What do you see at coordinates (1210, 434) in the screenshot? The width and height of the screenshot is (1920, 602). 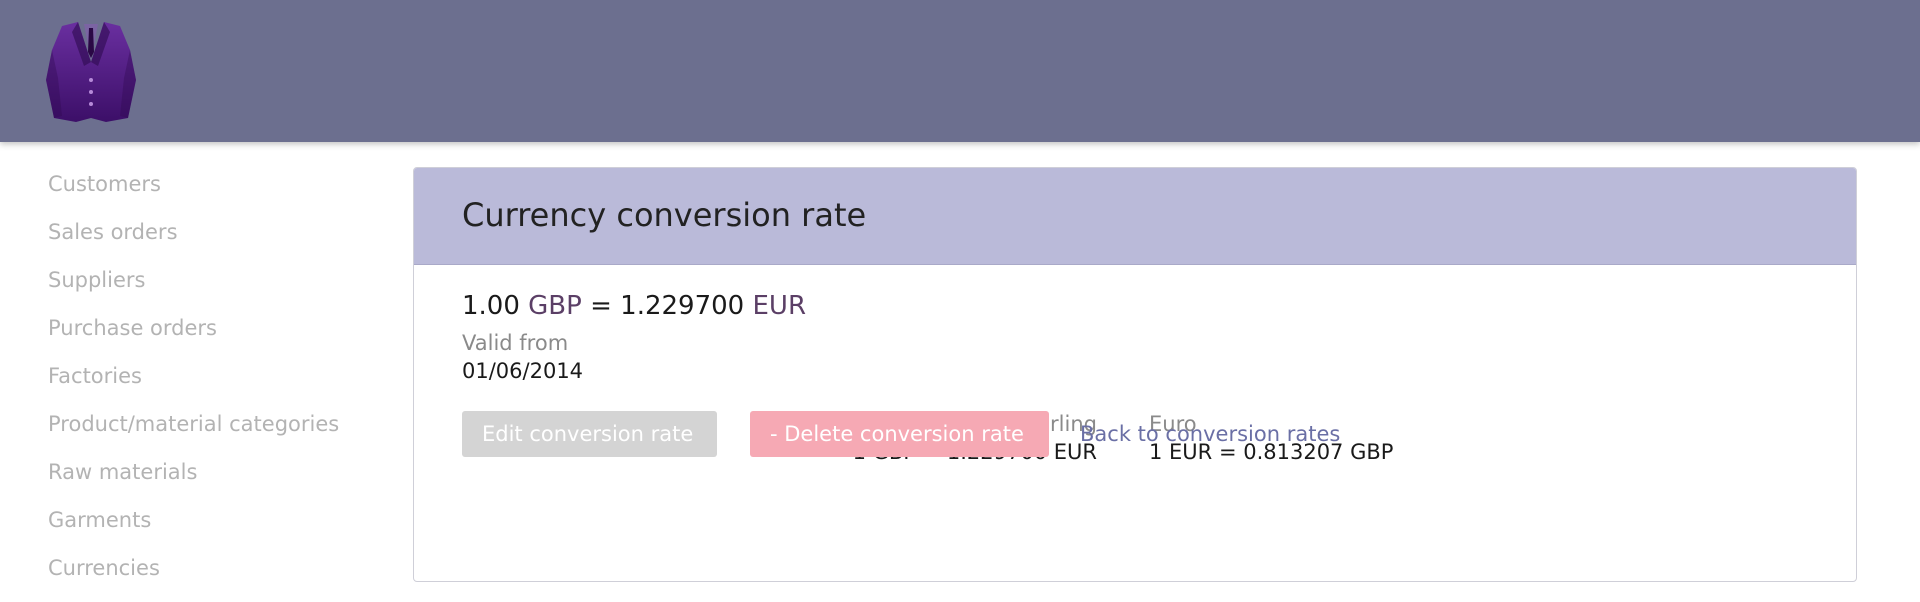 I see `back-to-conversion-rates-link: Back to conversion rates` at bounding box center [1210, 434].